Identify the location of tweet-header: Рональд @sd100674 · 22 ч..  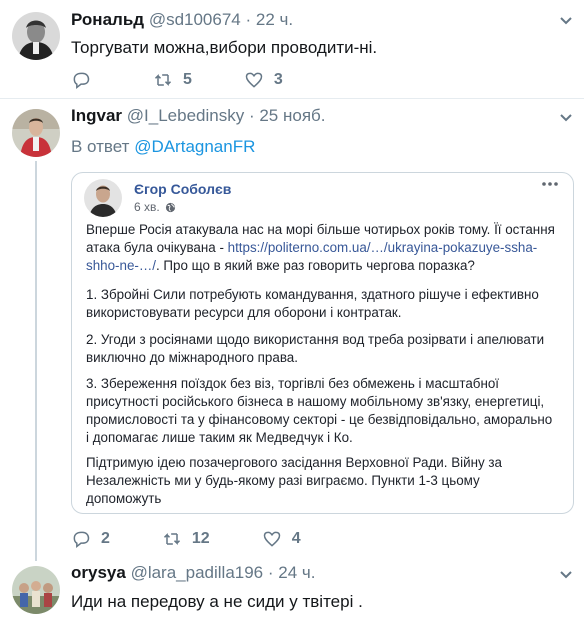
(182, 20).